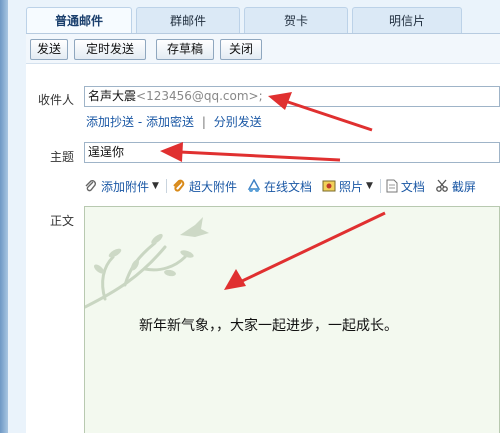 The image size is (500, 433). What do you see at coordinates (166, 186) in the screenshot?
I see `toolbar-divider` at bounding box center [166, 186].